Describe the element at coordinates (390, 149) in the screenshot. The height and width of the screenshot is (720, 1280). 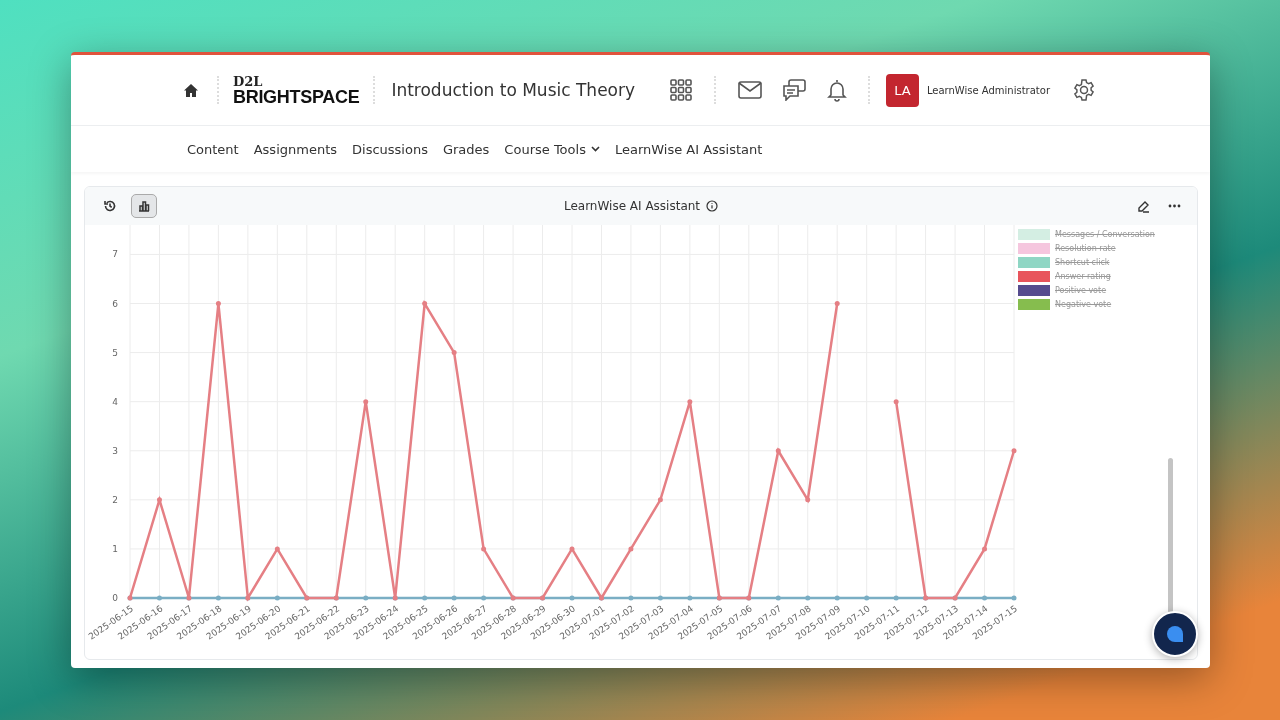
I see `nav-link: Discussions` at that location.